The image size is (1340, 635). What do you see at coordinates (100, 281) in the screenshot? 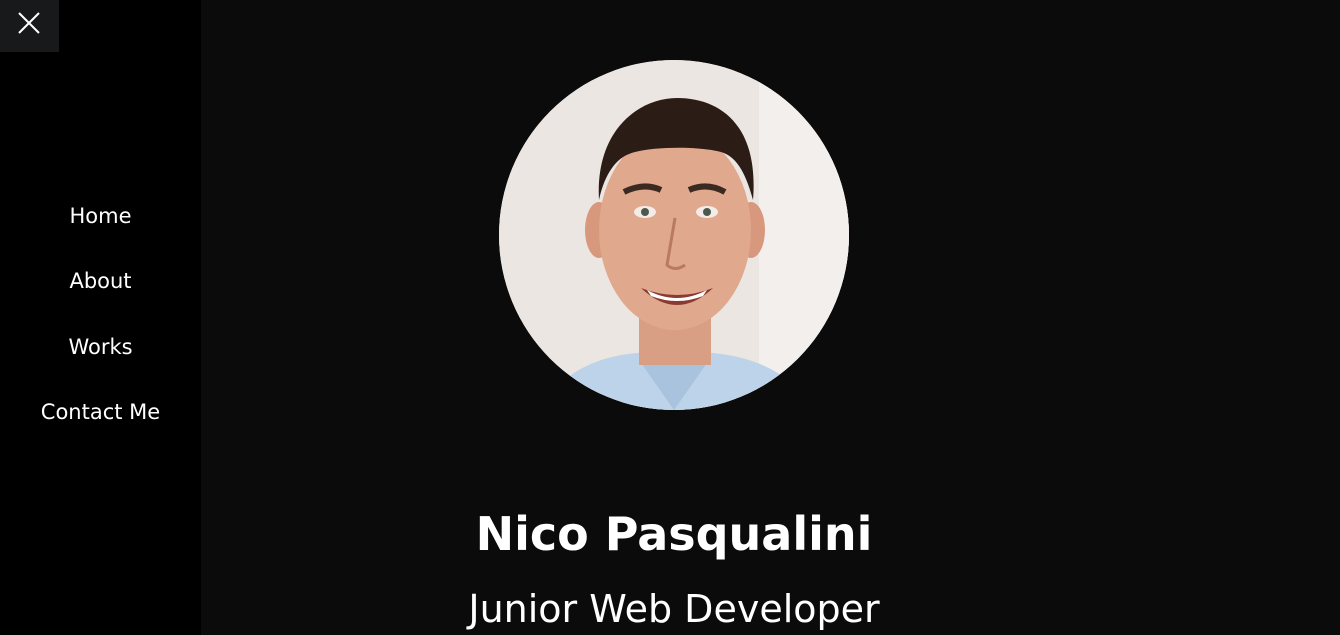
I see `nav-item-about: About` at bounding box center [100, 281].